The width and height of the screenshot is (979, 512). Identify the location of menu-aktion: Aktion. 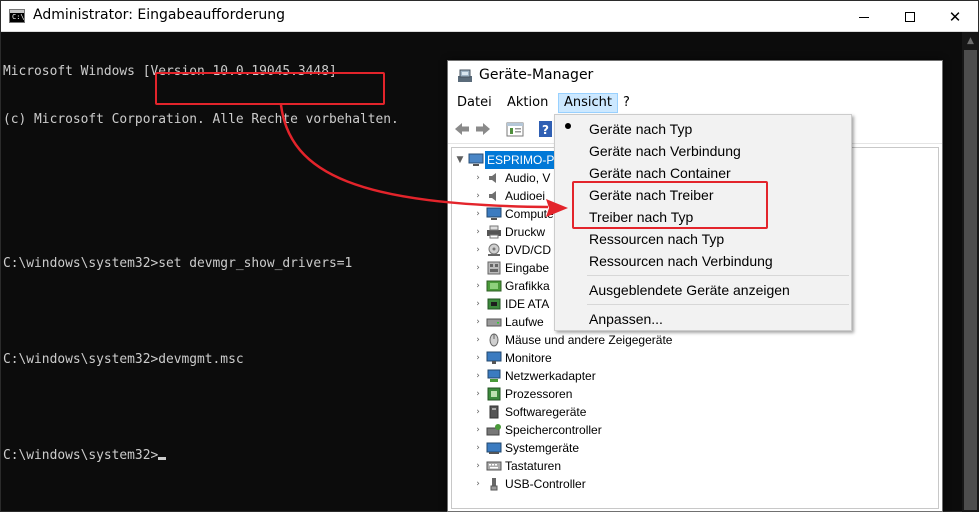
(527, 103).